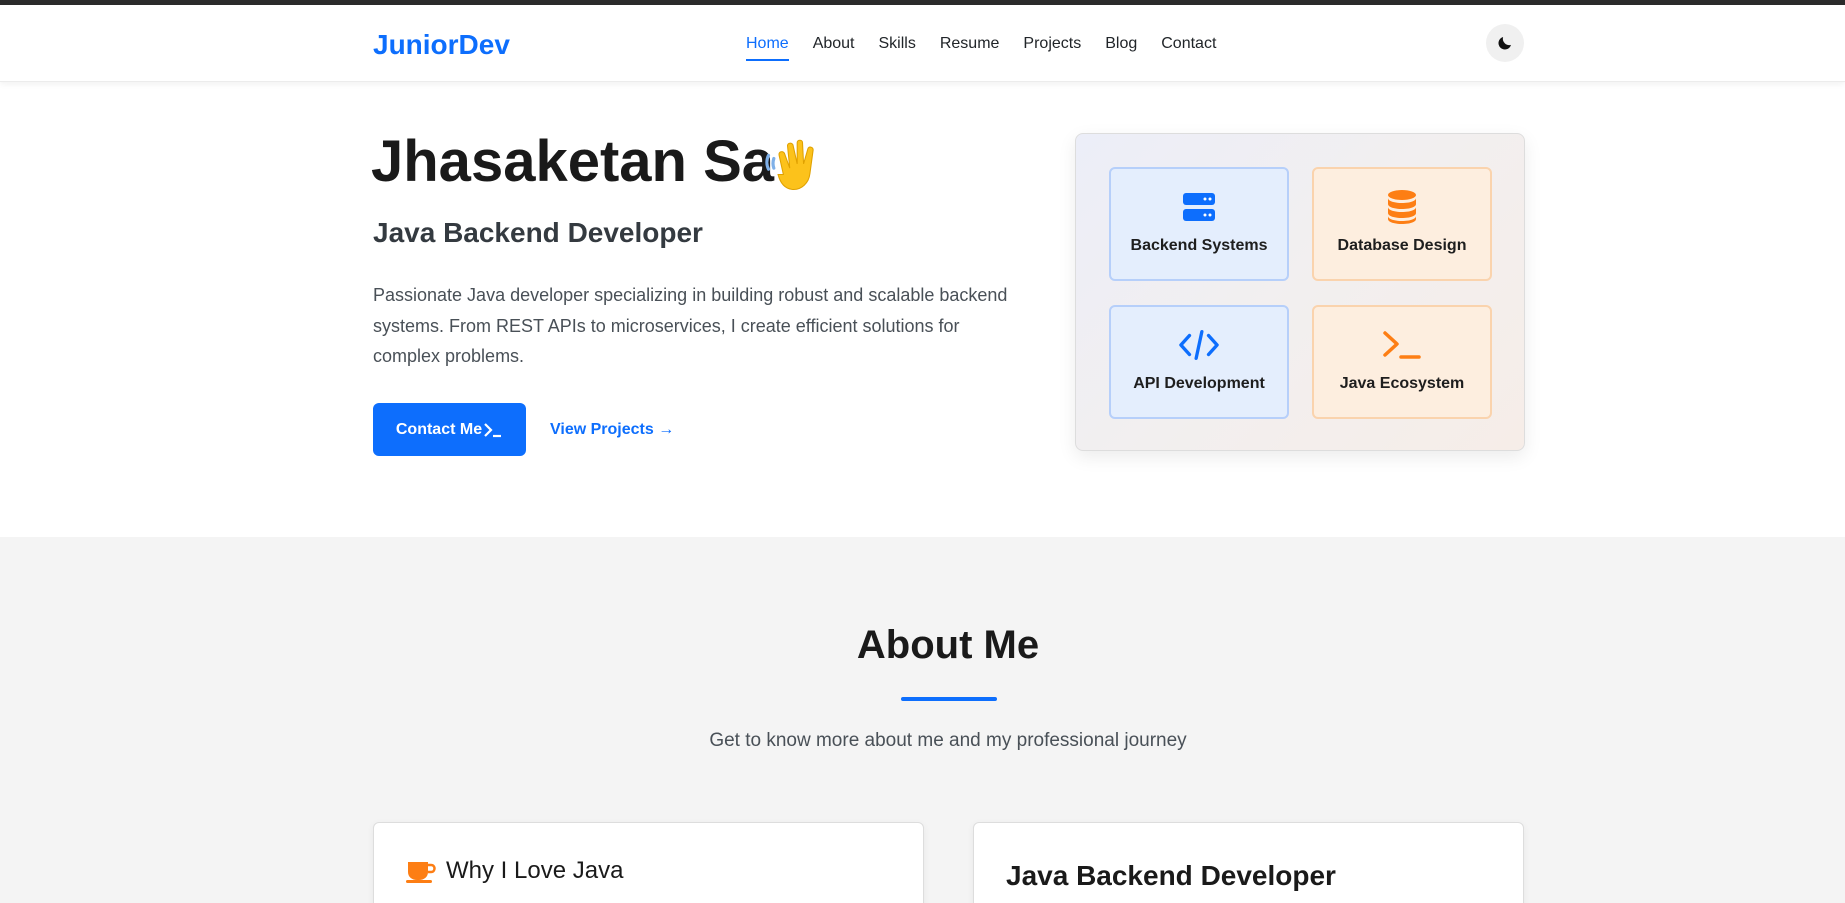 The image size is (1845, 903). Describe the element at coordinates (1402, 207) in the screenshot. I see `database-icon` at that location.